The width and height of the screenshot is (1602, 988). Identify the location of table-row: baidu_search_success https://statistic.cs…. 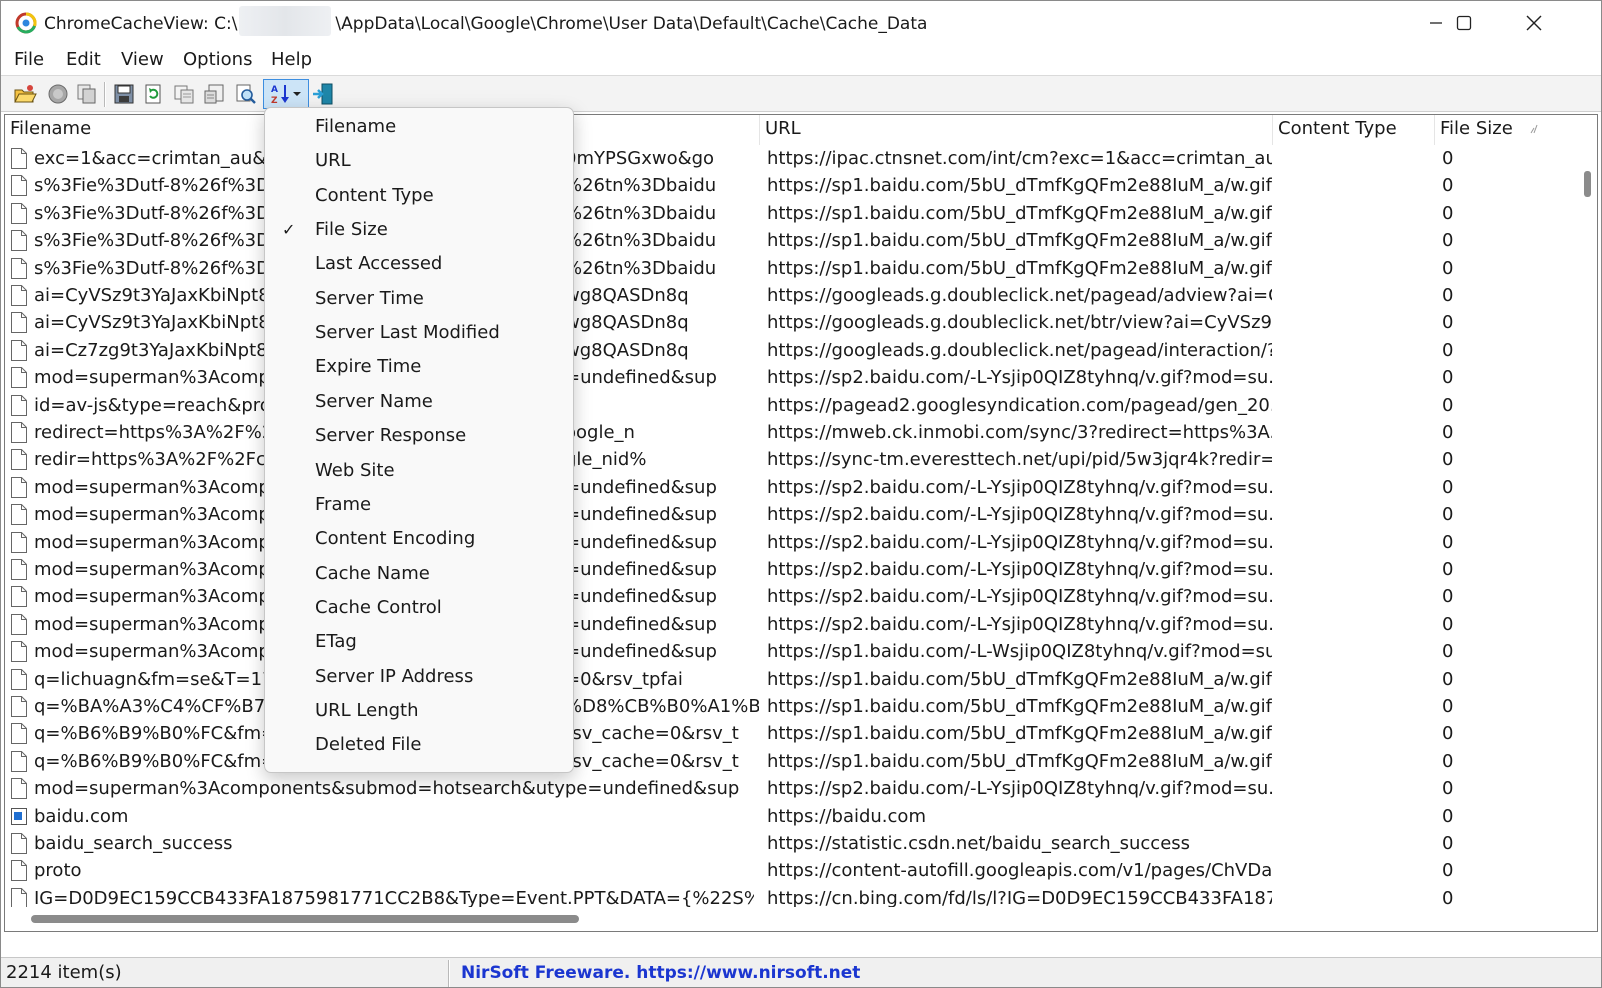
(785, 844).